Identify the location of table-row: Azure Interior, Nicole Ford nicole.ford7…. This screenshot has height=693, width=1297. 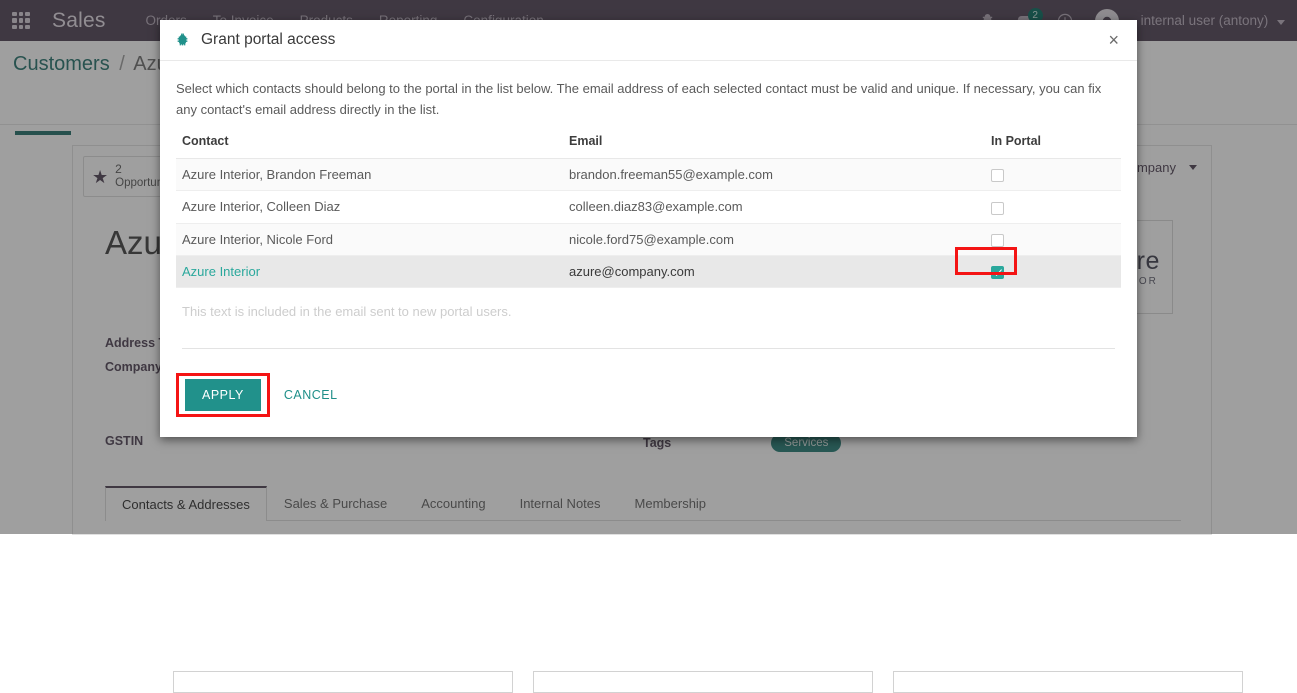
(648, 239).